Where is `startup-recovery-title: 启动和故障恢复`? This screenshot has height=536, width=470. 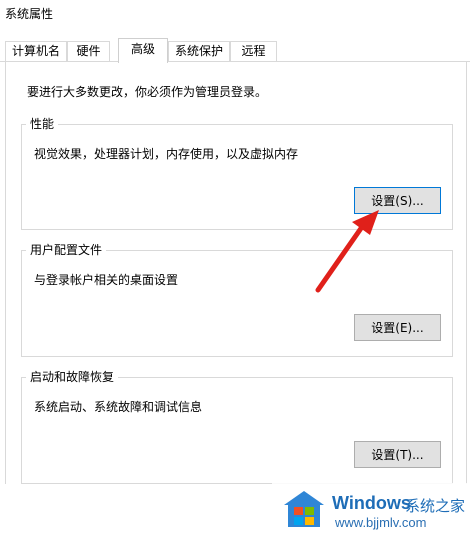 startup-recovery-title: 启动和故障恢复 is located at coordinates (72, 377).